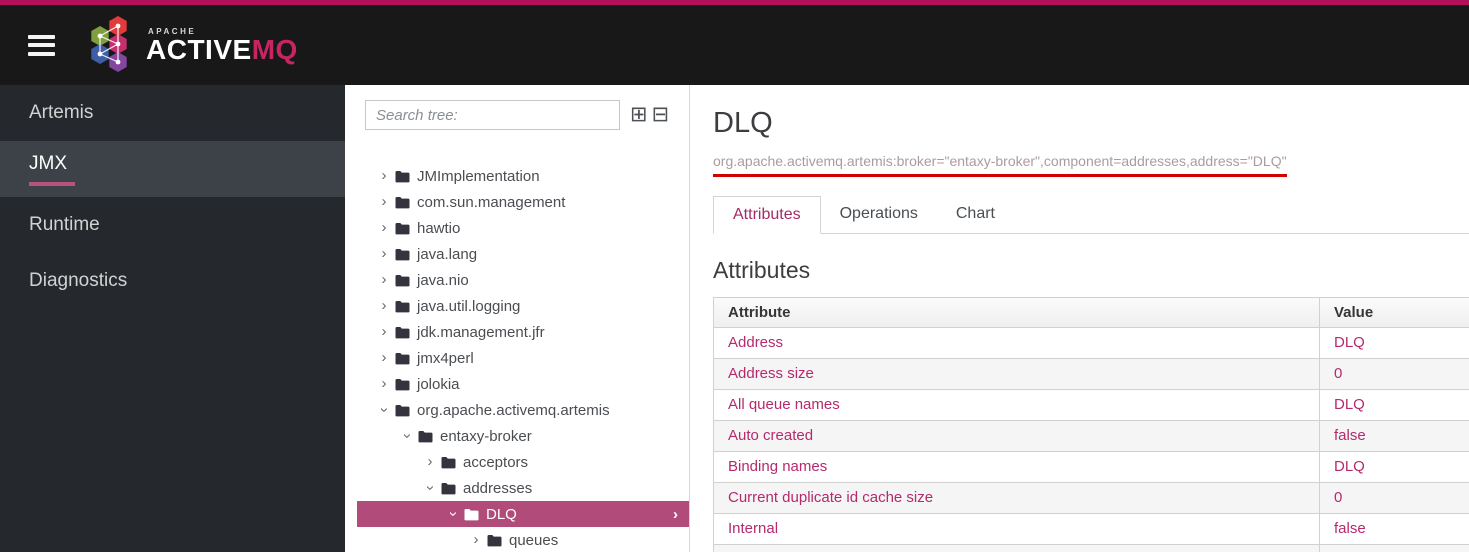 Image resolution: width=1469 pixels, height=552 pixels. Describe the element at coordinates (445, 358) in the screenshot. I see `tree-node-label: jmx4perl` at that location.